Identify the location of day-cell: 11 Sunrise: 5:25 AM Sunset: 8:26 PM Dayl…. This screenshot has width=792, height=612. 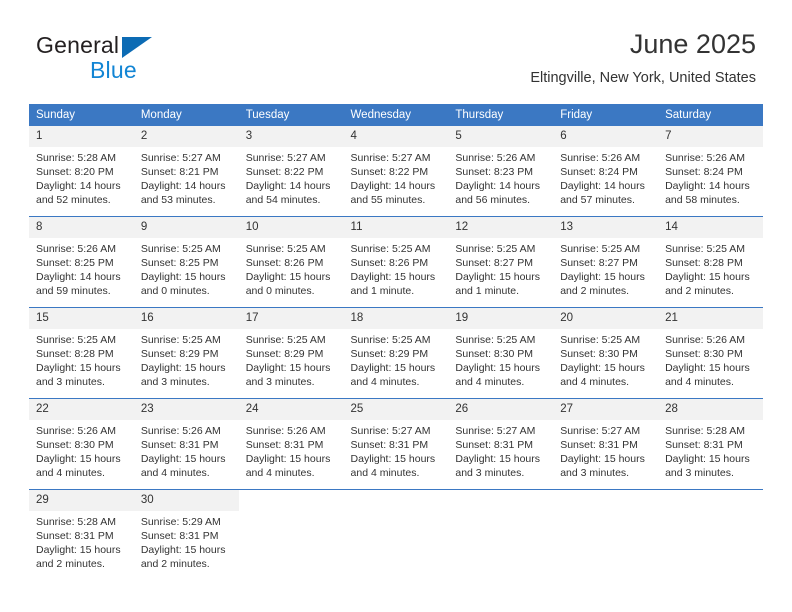
(396, 262).